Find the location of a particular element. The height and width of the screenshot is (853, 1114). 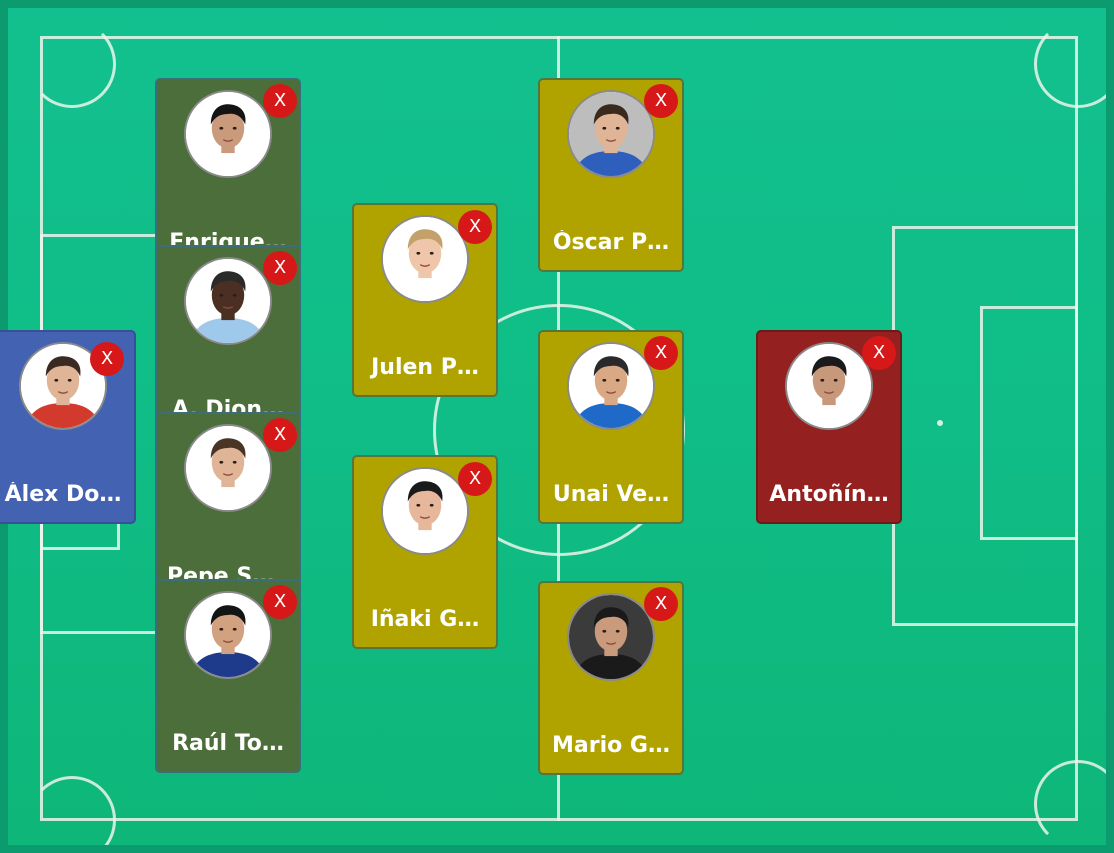

corner-arc-tl is located at coordinates (72, 64).